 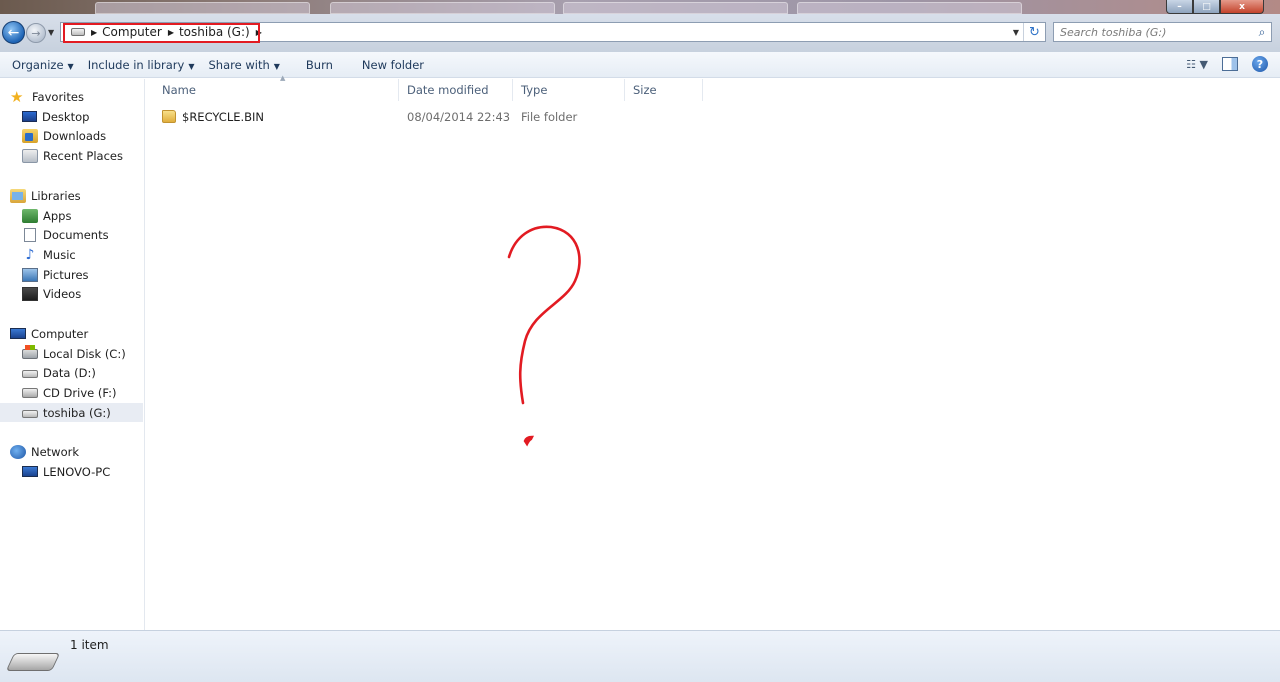 I want to click on nav-libraries: Libraries, so click(x=45, y=195).